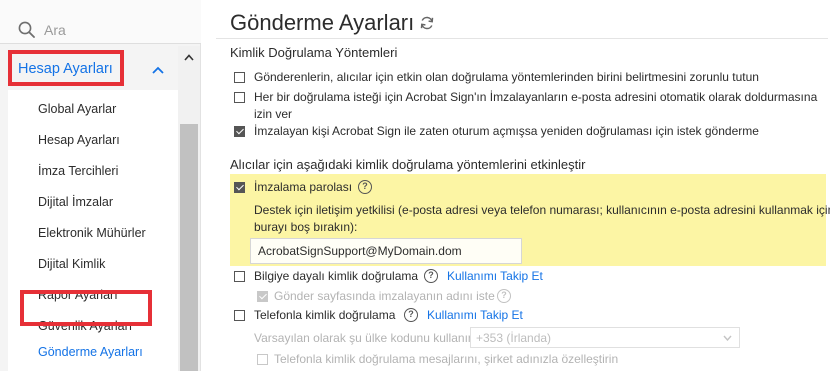 This screenshot has width=830, height=371. I want to click on refresh-icon, so click(427, 23).